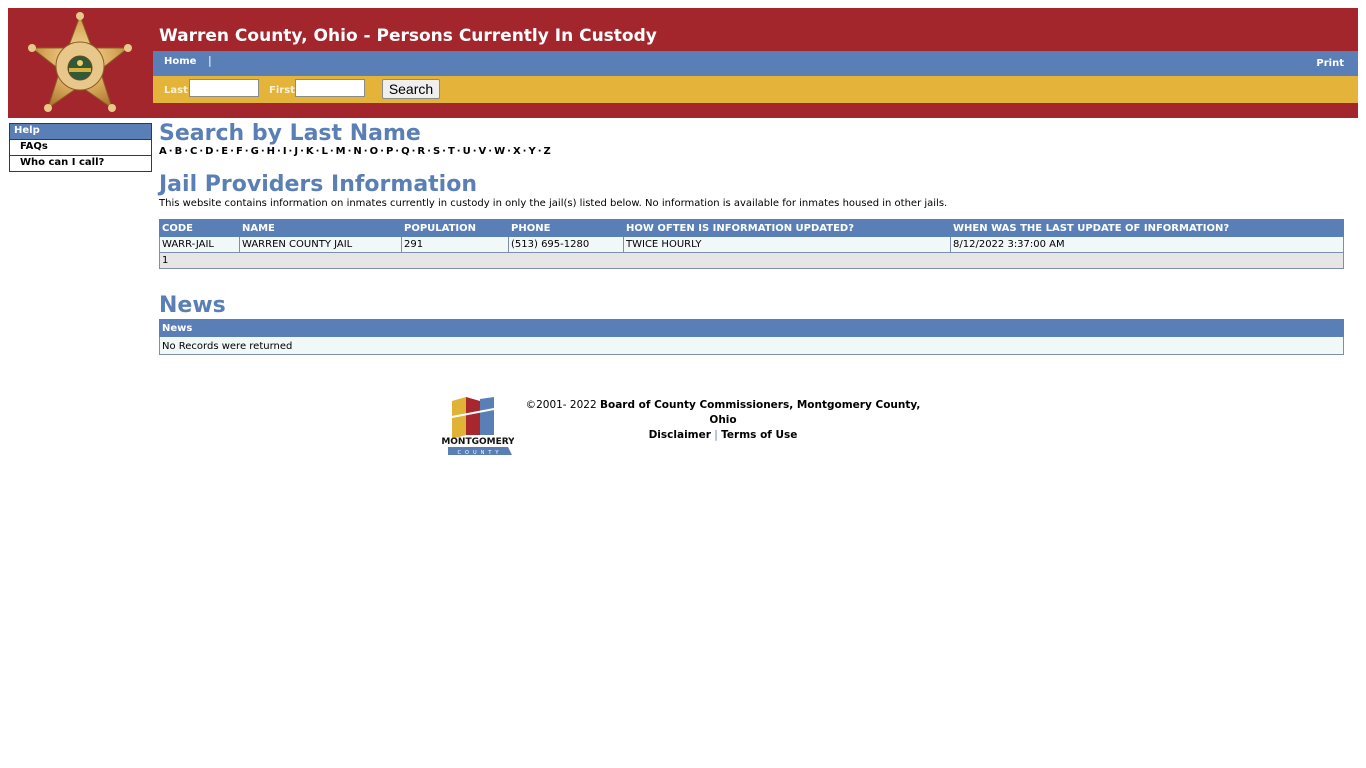  What do you see at coordinates (478, 426) in the screenshot?
I see `montgomery-county-logo: MONTGOMERY COUNTY` at bounding box center [478, 426].